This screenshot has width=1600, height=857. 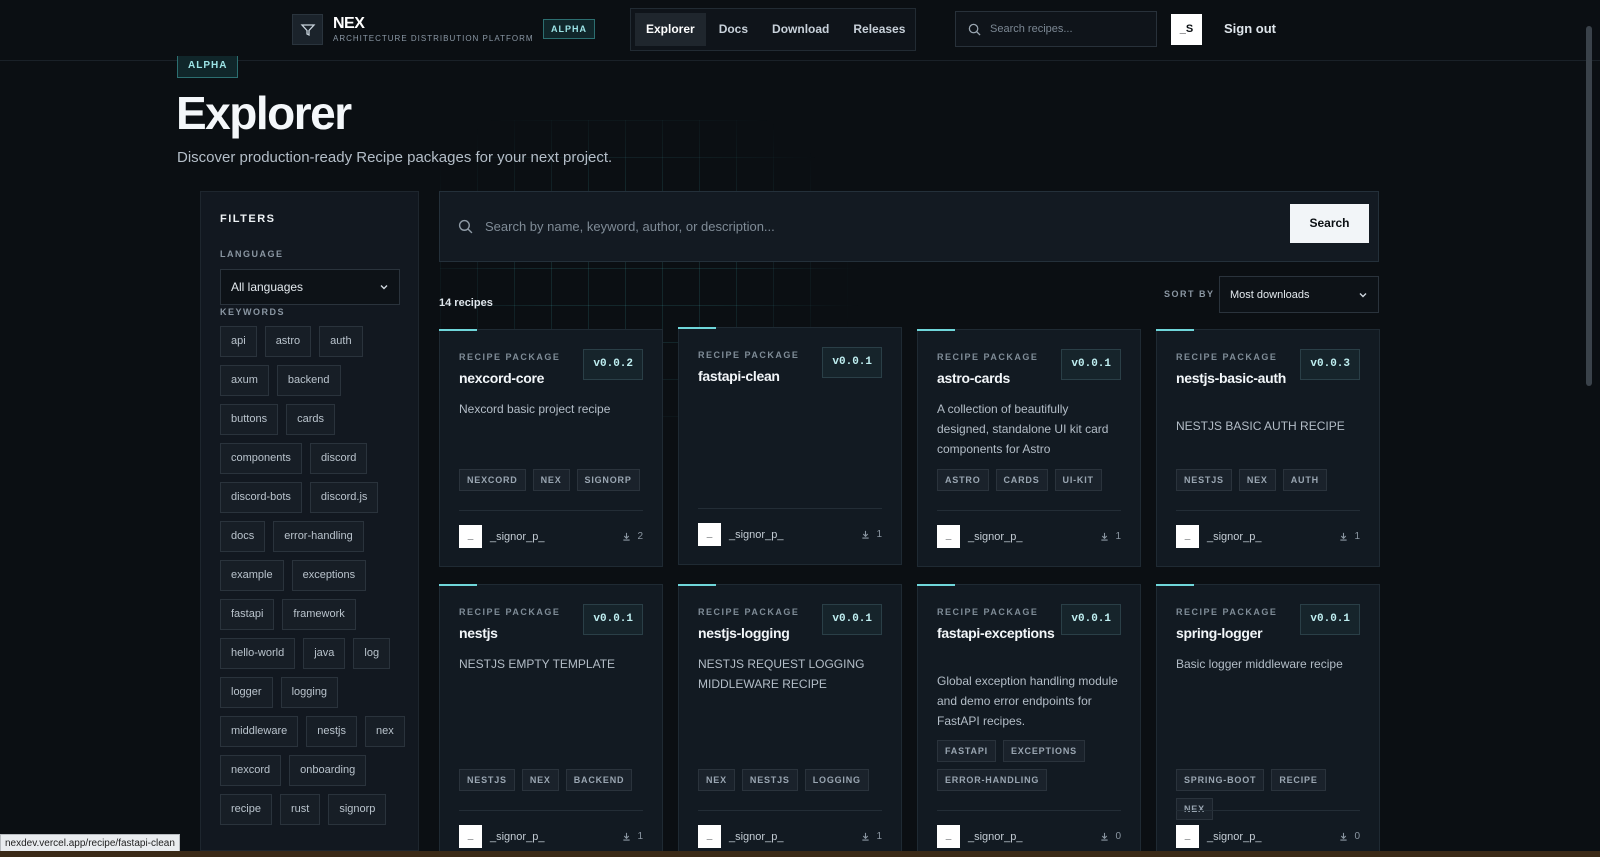 I want to click on keyword-chip: error-handling, so click(x=318, y=536).